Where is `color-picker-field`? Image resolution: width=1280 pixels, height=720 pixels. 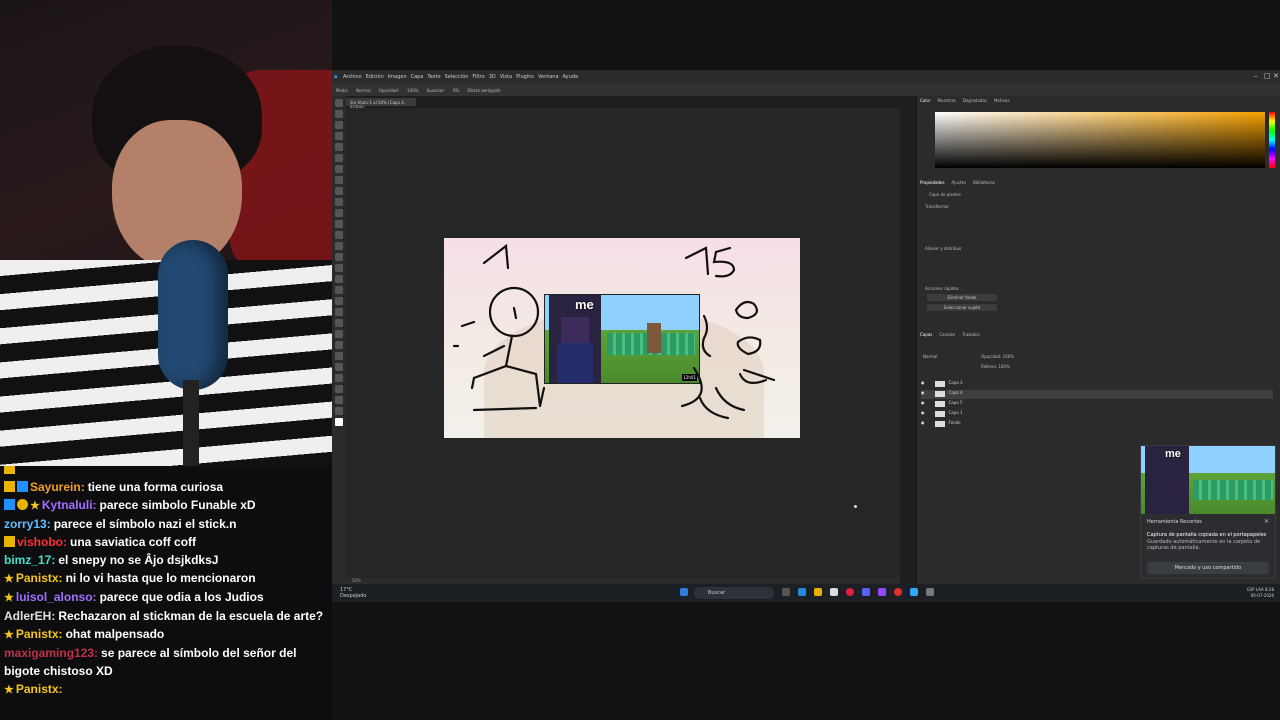
color-picker-field is located at coordinates (1100, 140).